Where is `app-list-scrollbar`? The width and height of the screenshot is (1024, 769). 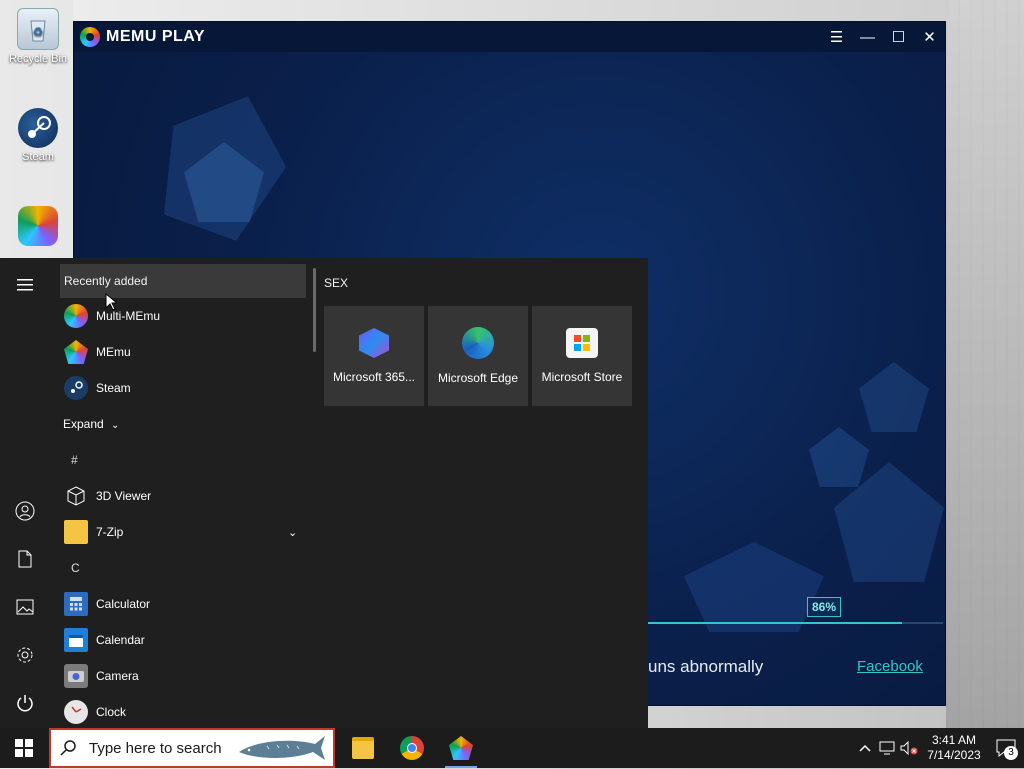
app-list-scrollbar is located at coordinates (314, 310).